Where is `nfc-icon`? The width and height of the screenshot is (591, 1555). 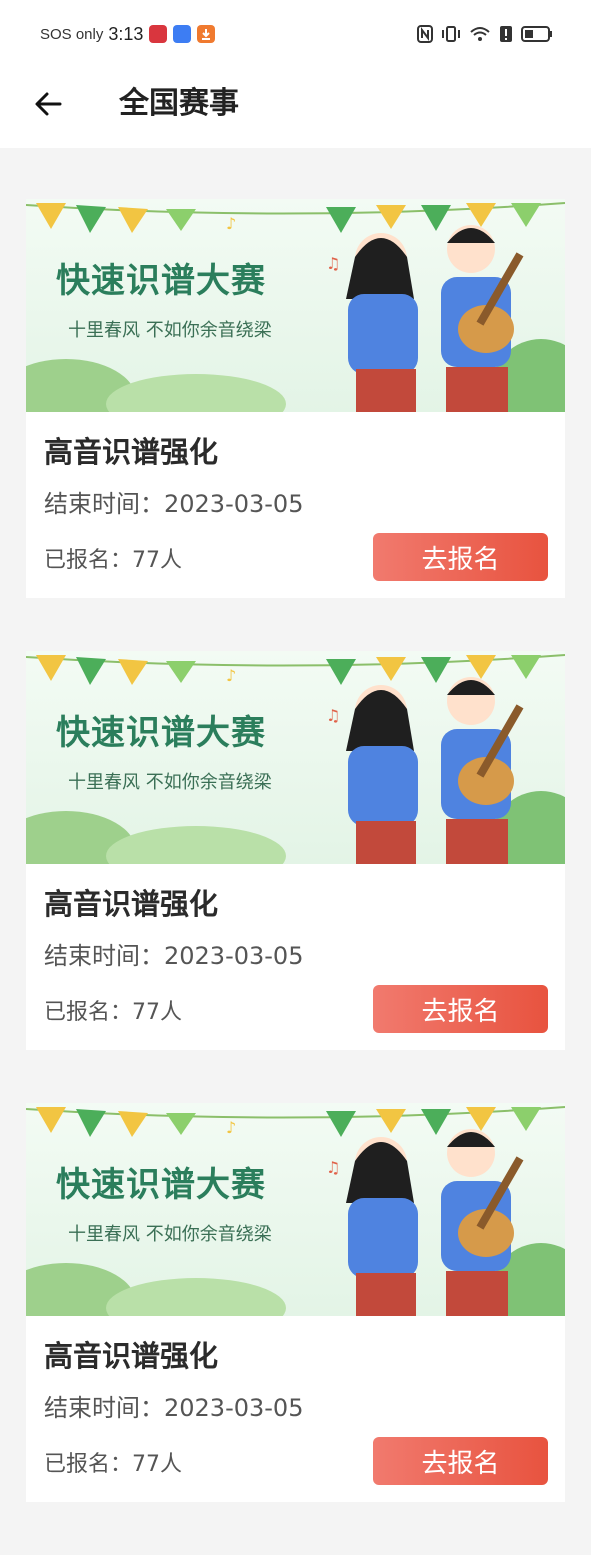
nfc-icon is located at coordinates (425, 34).